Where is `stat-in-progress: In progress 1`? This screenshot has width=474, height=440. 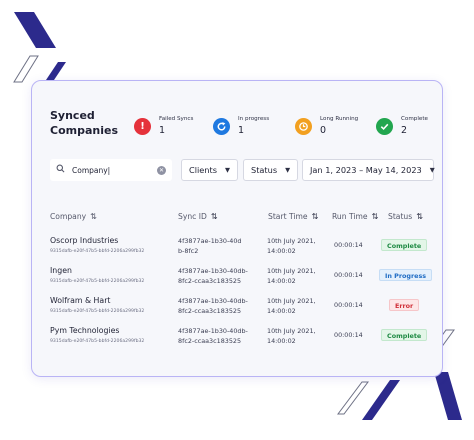 stat-in-progress: In progress 1 is located at coordinates (241, 126).